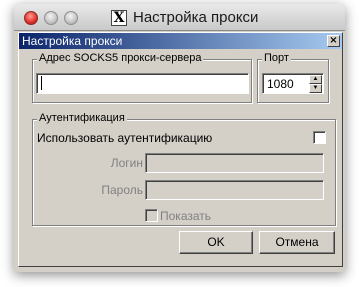  I want to click on login-label: Логин, so click(126, 163).